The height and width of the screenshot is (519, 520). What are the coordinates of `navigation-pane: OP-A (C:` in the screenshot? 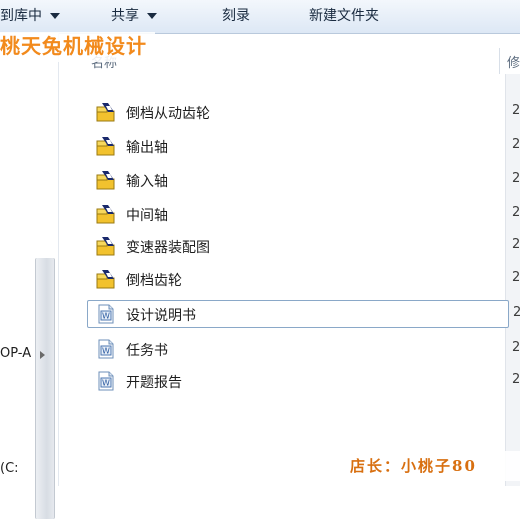 It's located at (29, 276).